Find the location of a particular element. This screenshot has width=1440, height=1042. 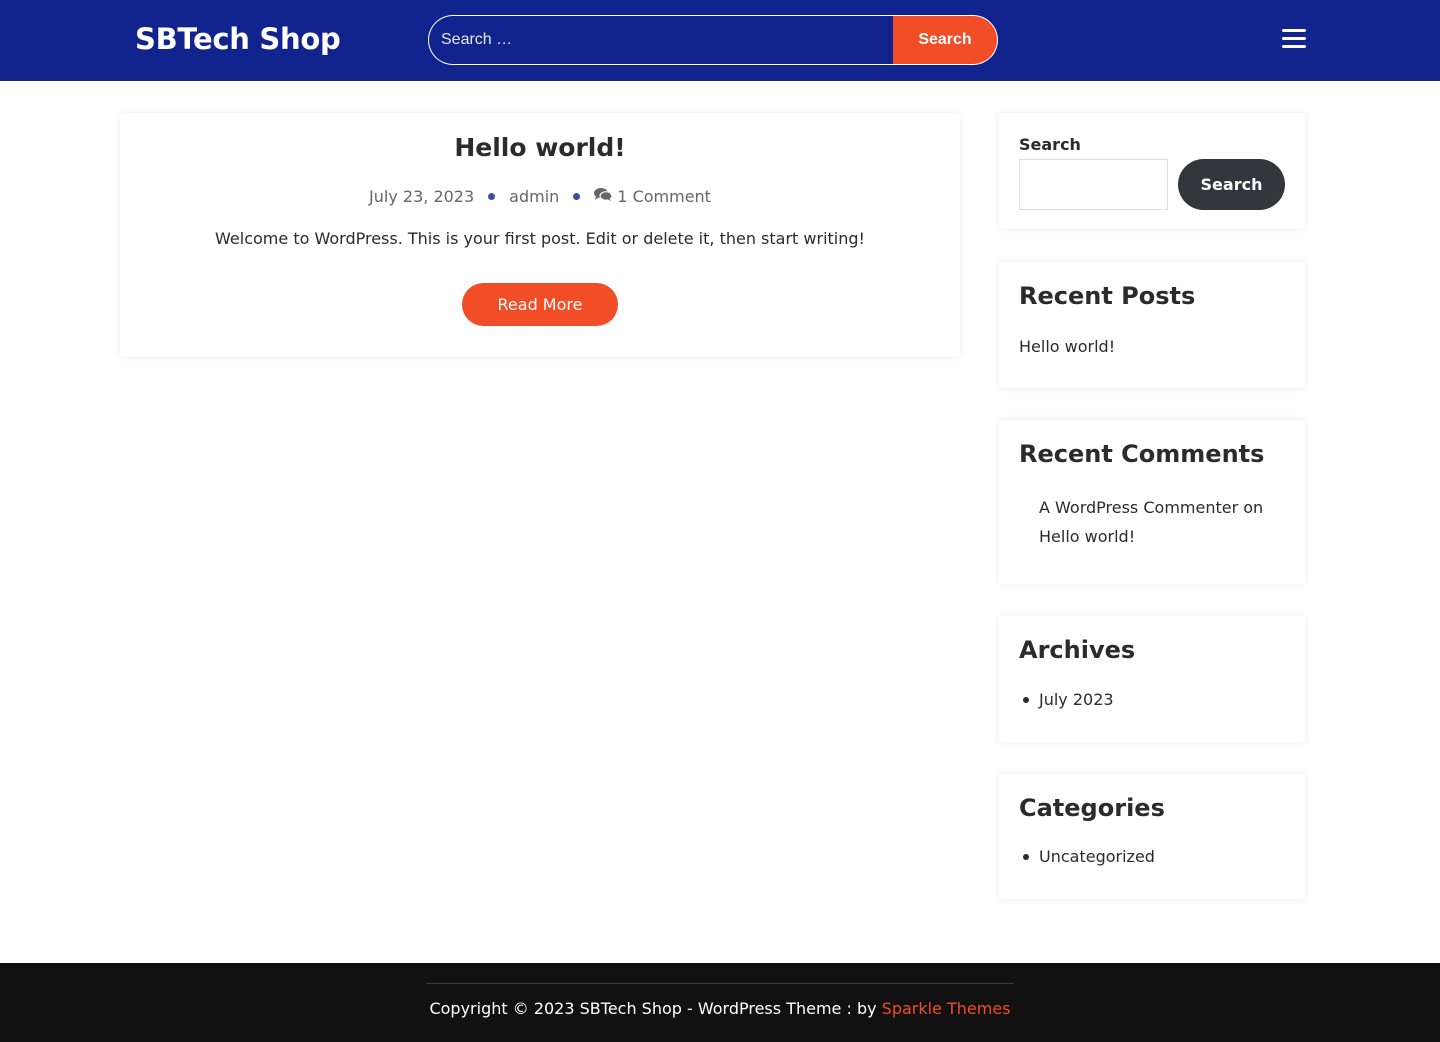

archives-widget: Archives July 2023 is located at coordinates (1152, 679).